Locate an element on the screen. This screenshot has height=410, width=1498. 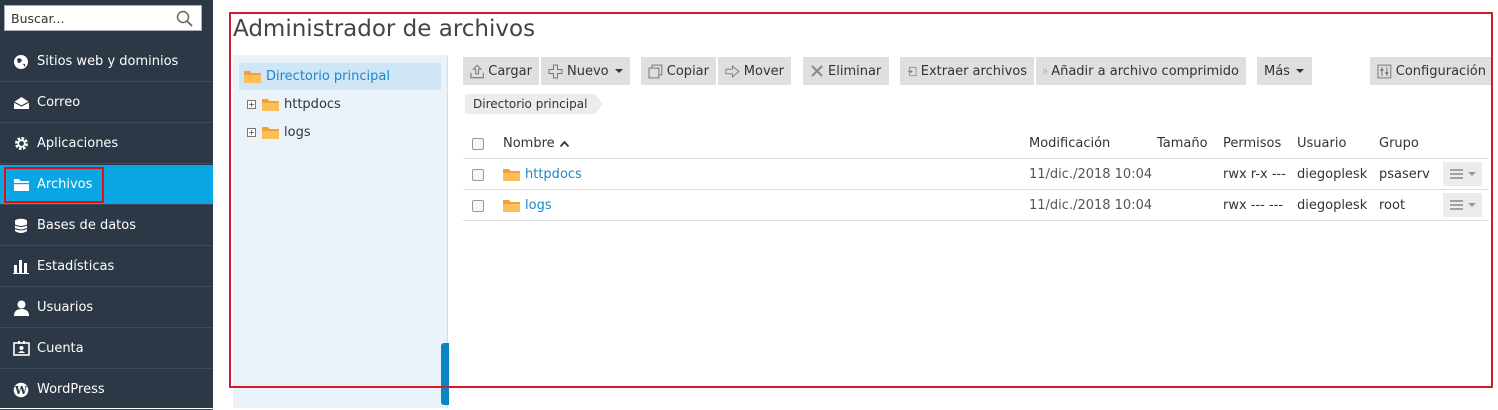
archive-icon is located at coordinates (1045, 71).